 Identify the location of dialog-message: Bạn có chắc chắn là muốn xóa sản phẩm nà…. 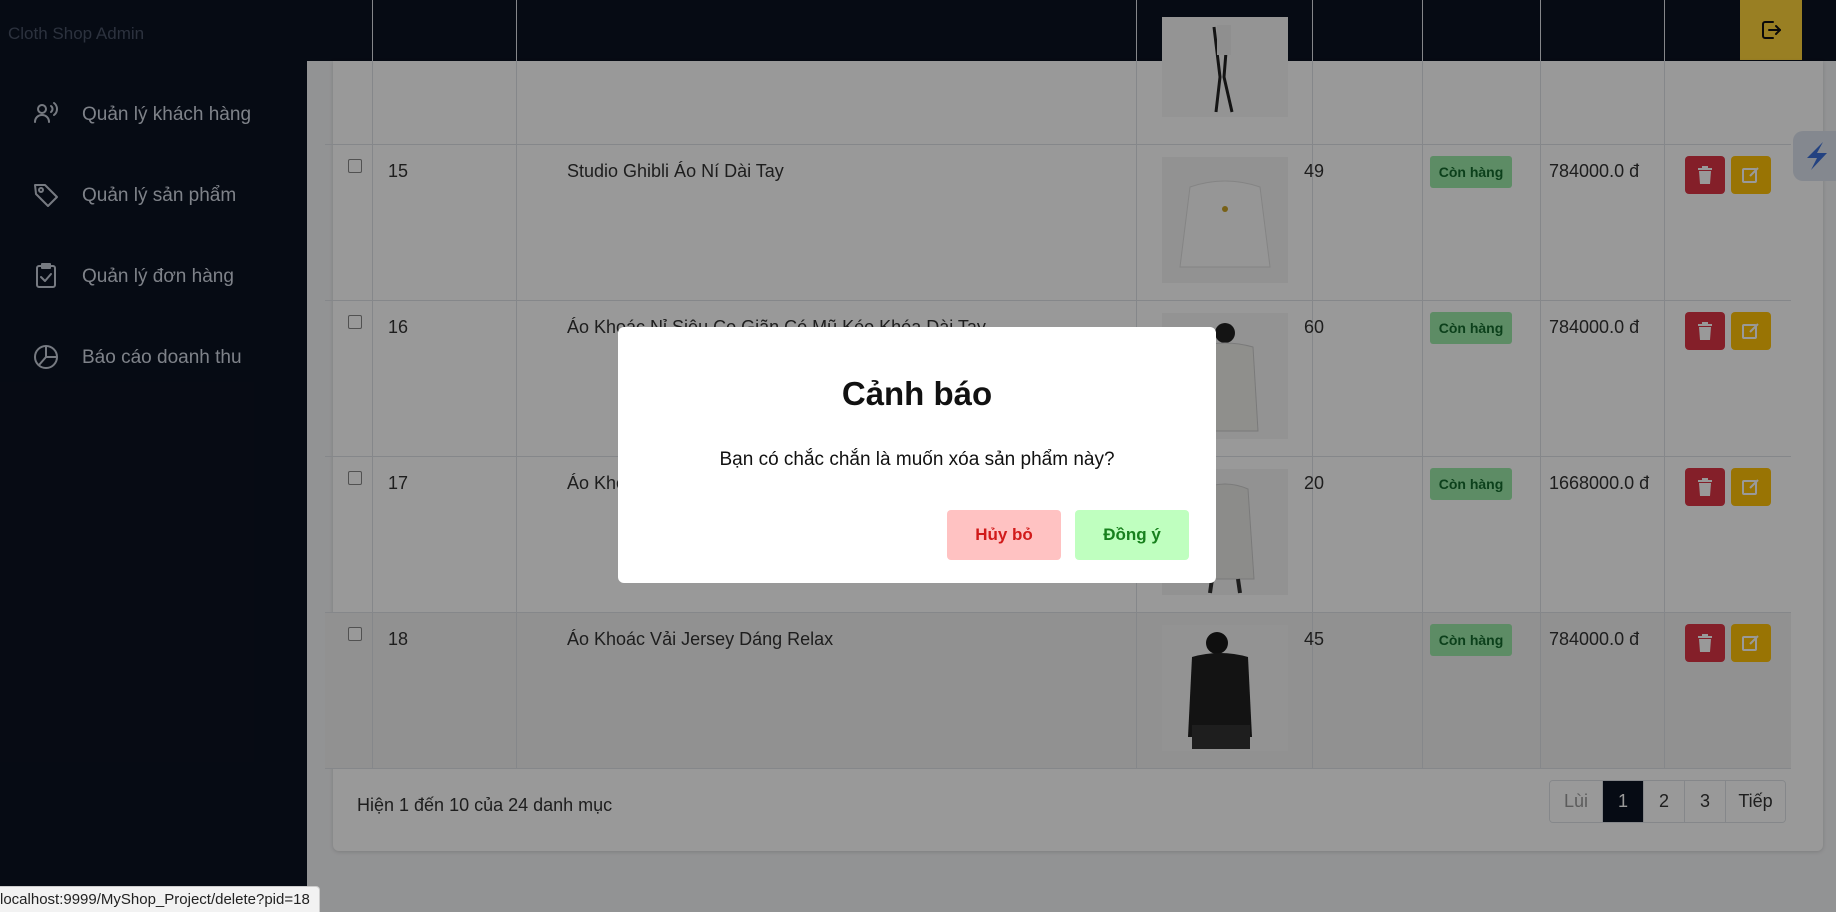
(917, 459).